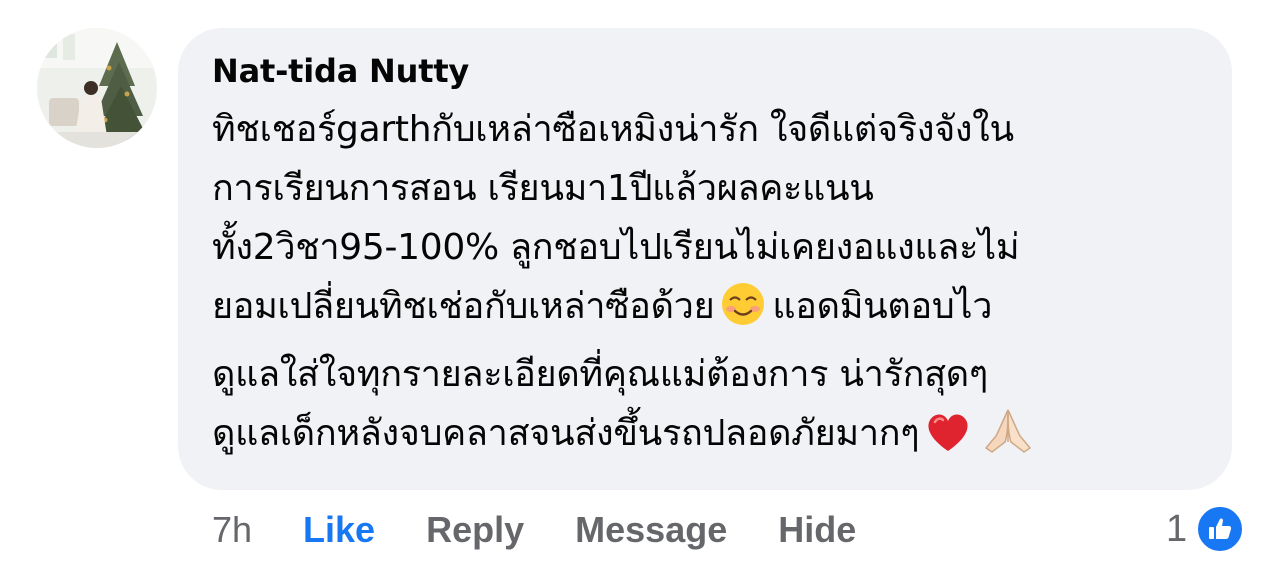 The height and width of the screenshot is (575, 1284). I want to click on smiling-face-icon, so click(743, 313).